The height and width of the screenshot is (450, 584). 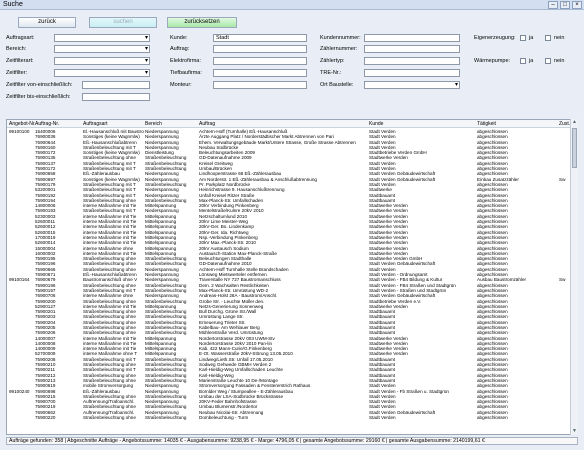 I want to click on scroll-up-icon: ▲, so click(x=574, y=122).